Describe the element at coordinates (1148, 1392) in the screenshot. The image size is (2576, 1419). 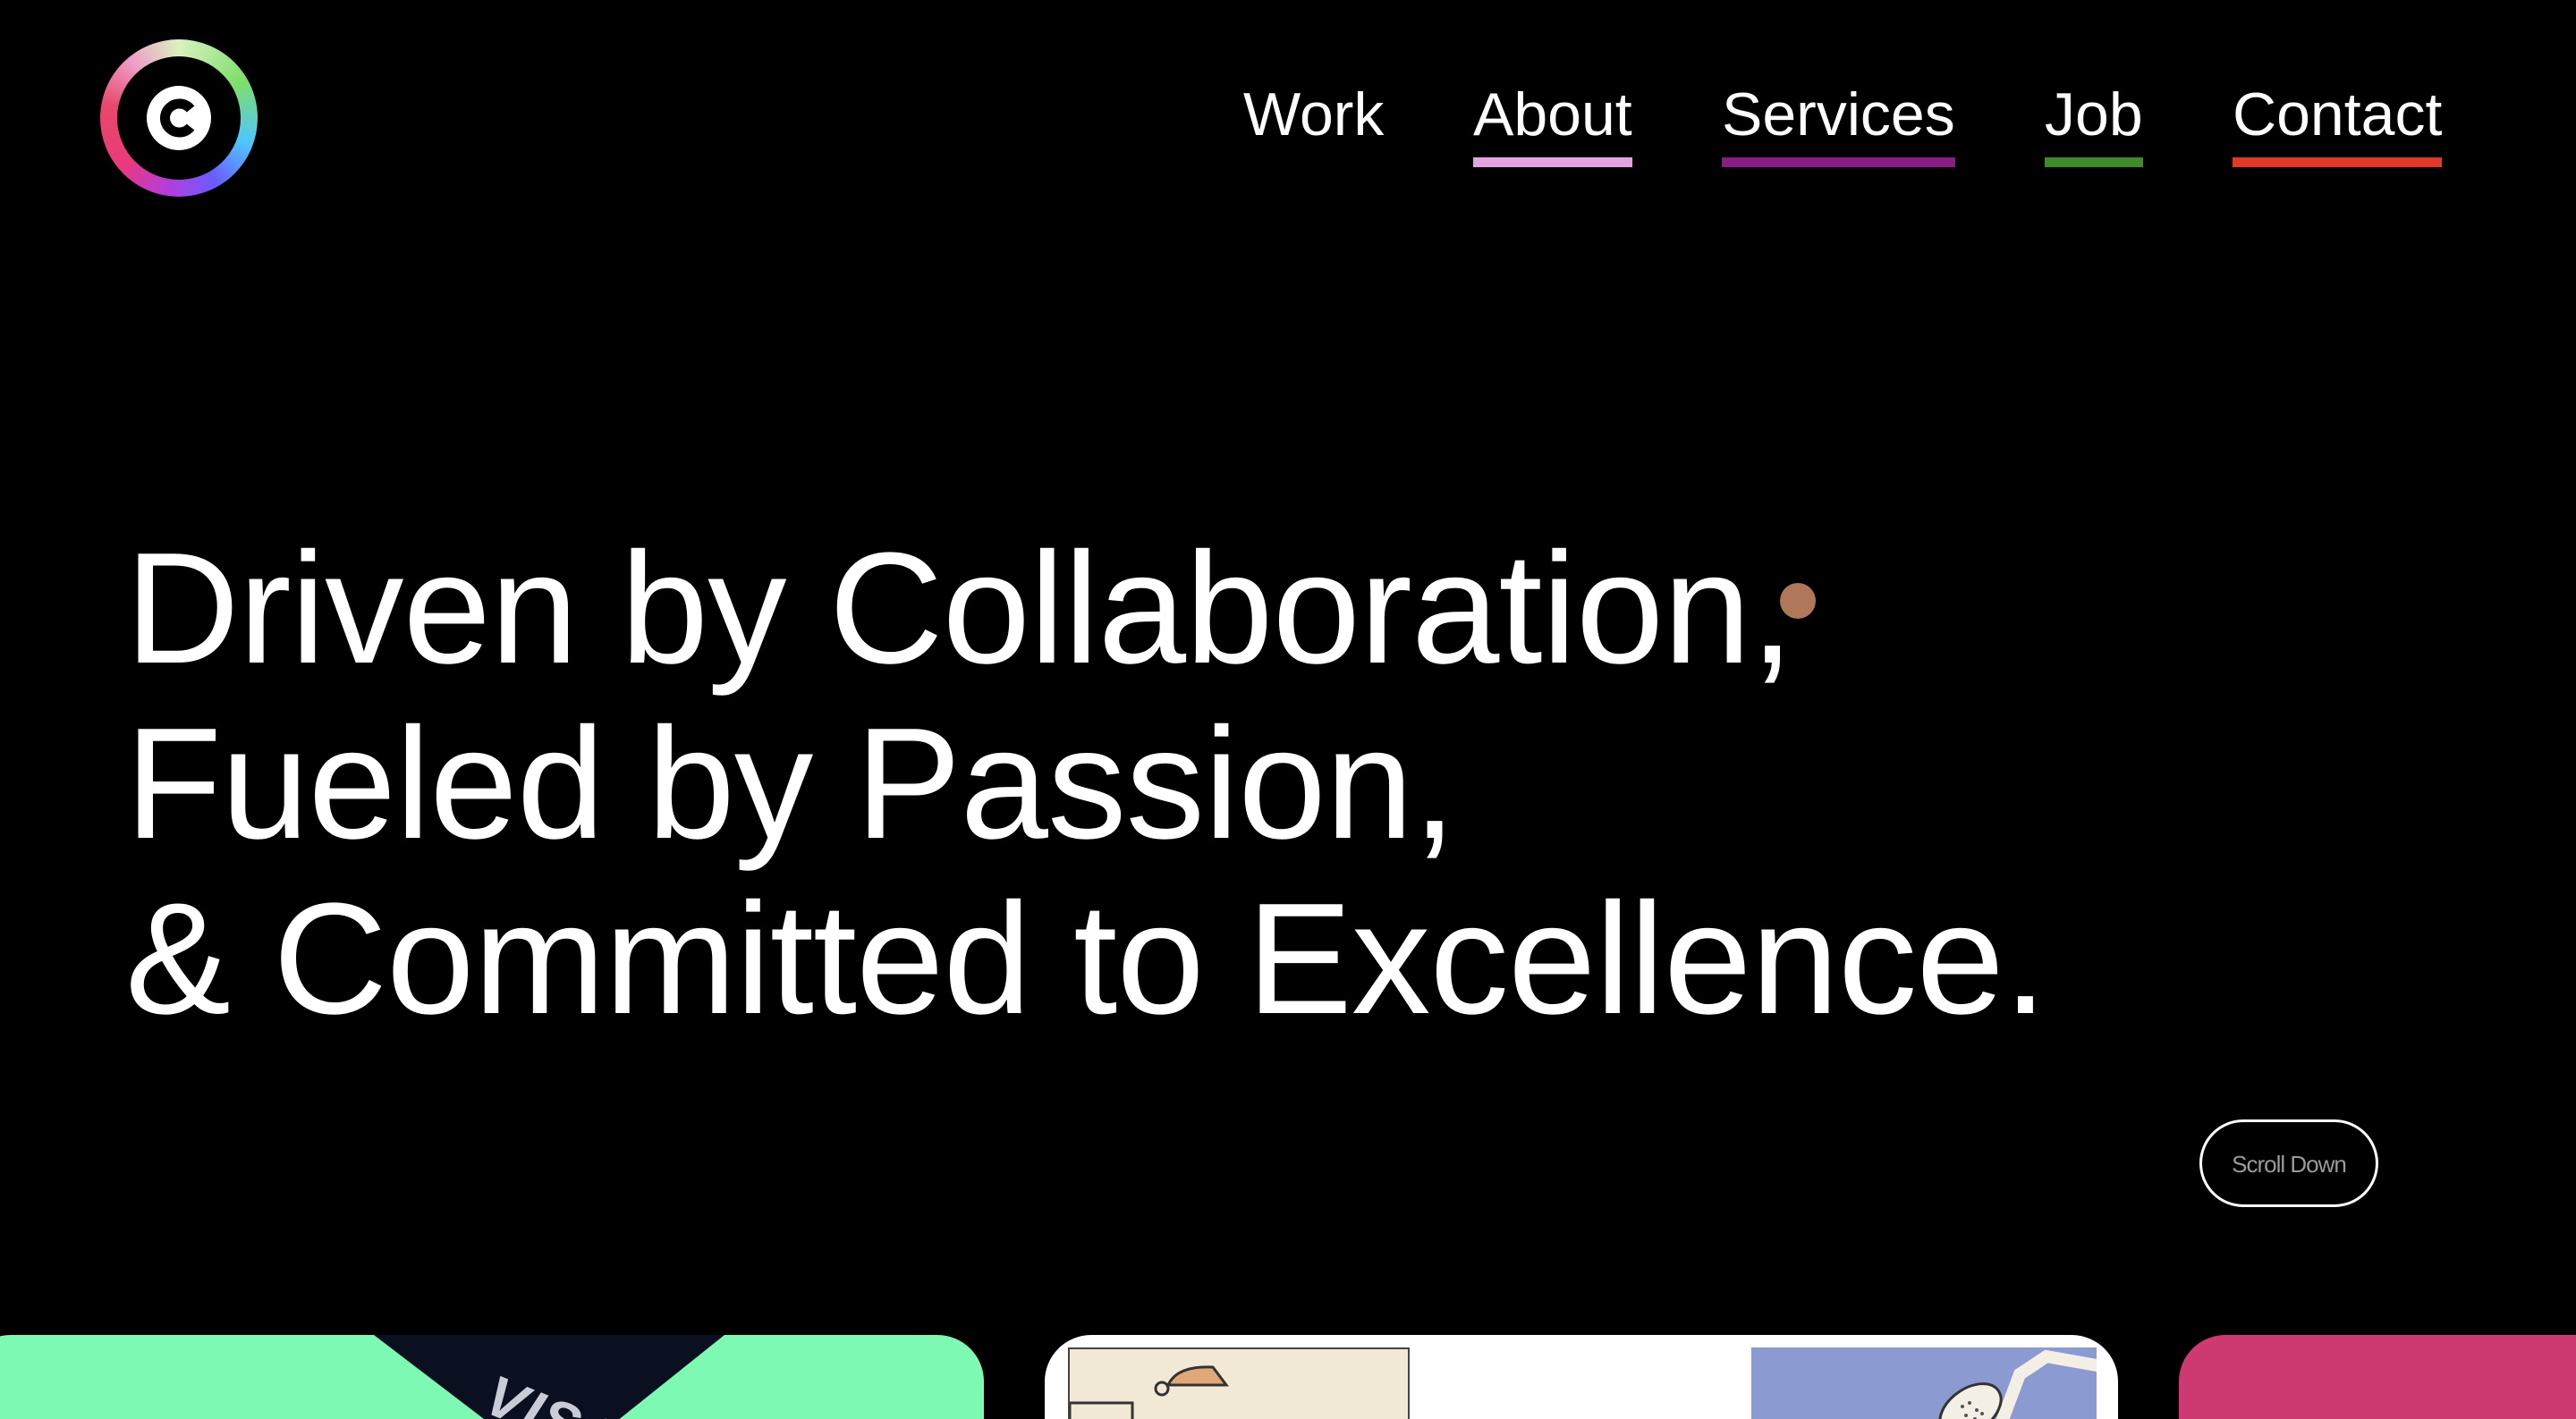
I see `lamp-illustration-icon` at that location.